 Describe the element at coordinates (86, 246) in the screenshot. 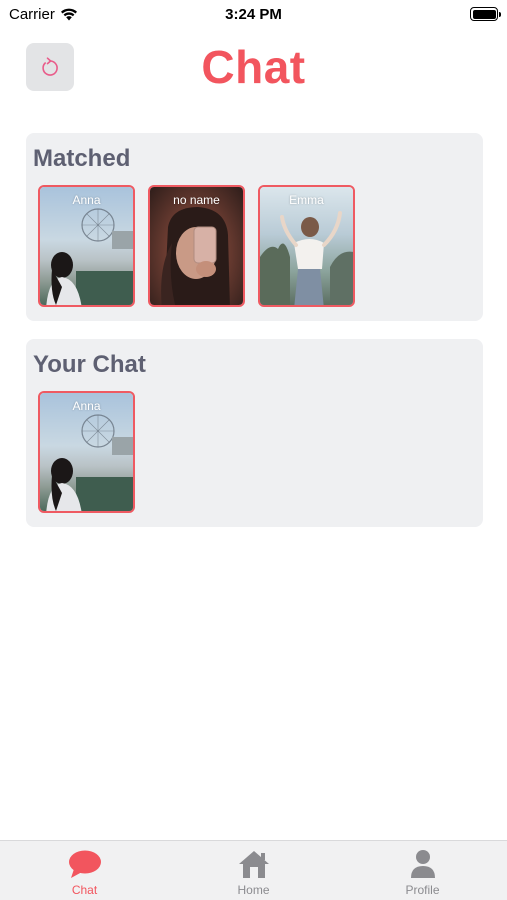

I see `match-card-anna: Anna` at that location.